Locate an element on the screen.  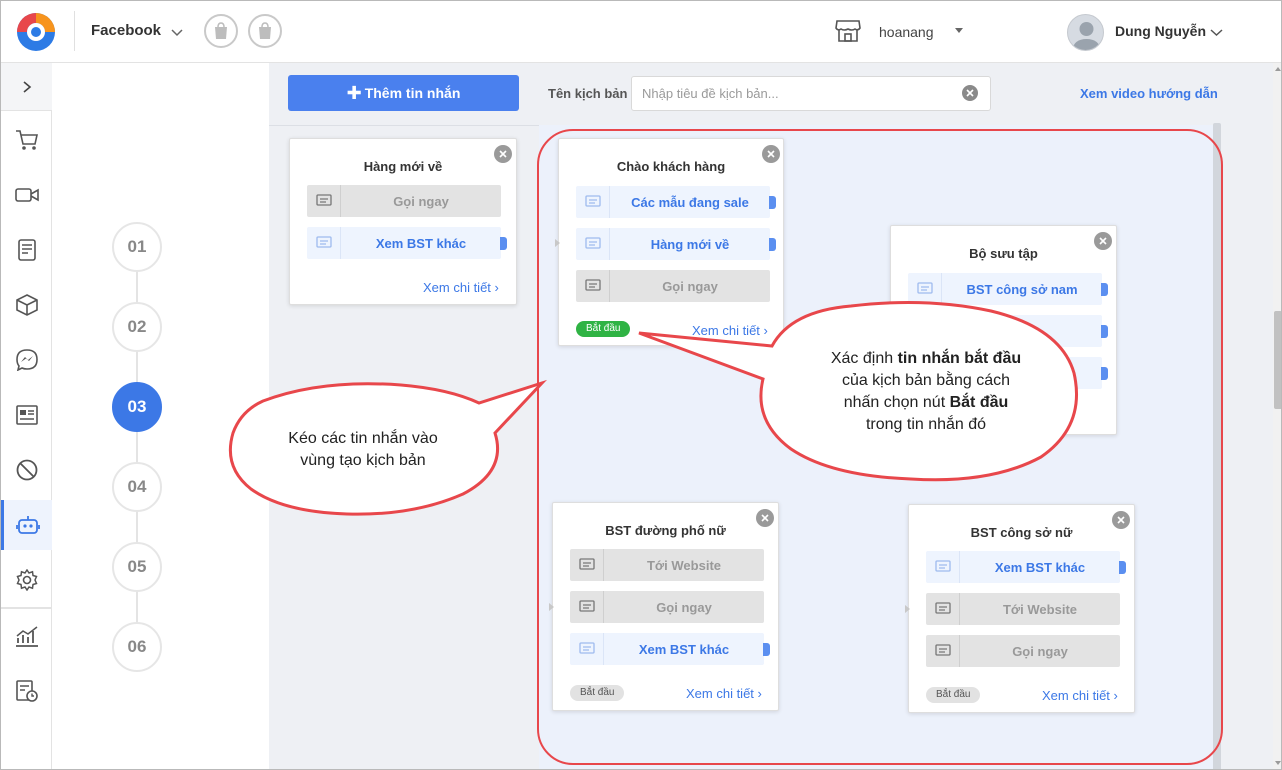
page-scrollbar is located at coordinates (1277, 416).